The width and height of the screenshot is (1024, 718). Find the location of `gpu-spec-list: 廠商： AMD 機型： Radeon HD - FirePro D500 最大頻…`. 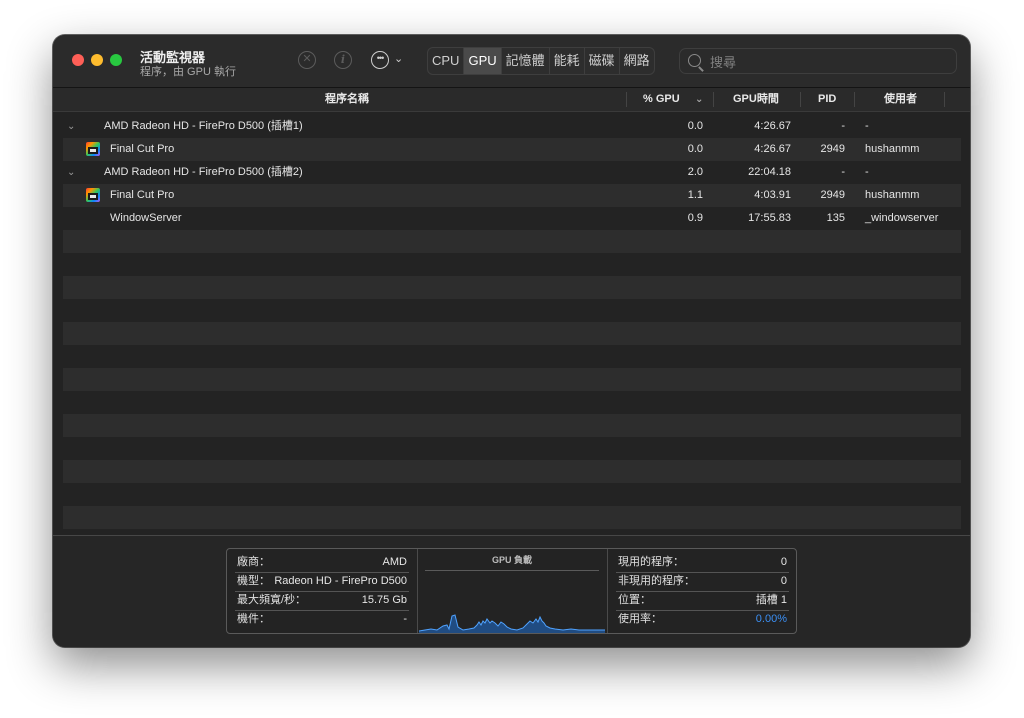

gpu-spec-list: 廠商： AMD 機型： Radeon HD - FirePro D500 最大頻… is located at coordinates (322, 591).